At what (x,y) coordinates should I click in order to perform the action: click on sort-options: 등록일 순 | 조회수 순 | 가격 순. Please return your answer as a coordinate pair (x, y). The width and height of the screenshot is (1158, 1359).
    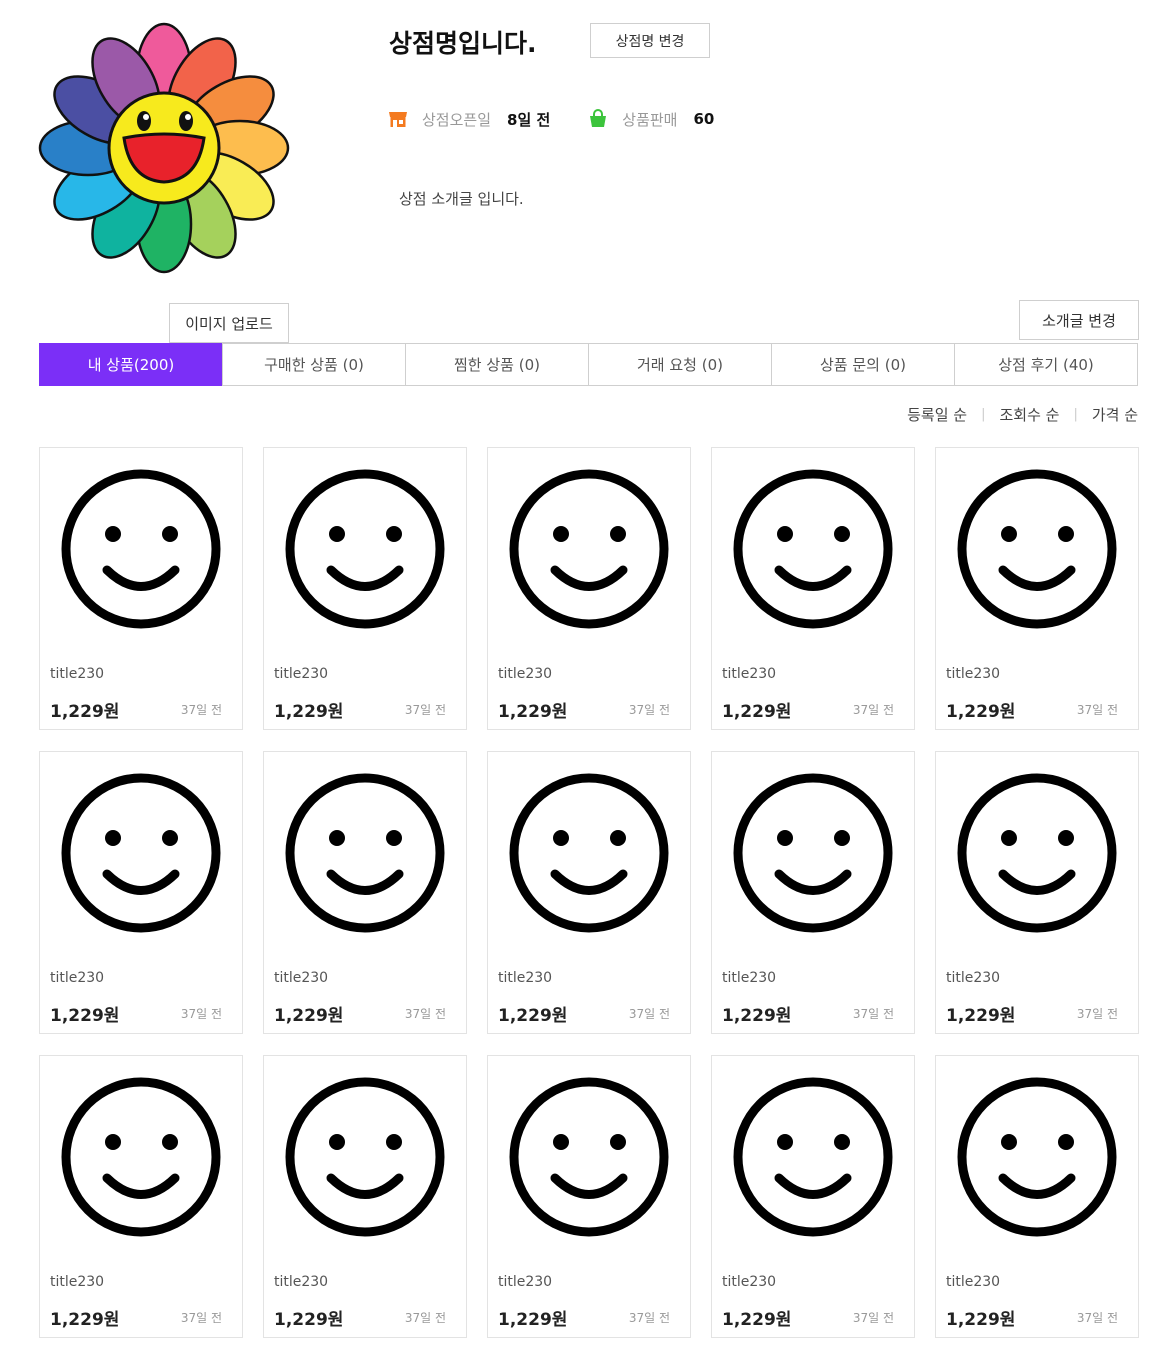
    Looking at the image, I should click on (1022, 414).